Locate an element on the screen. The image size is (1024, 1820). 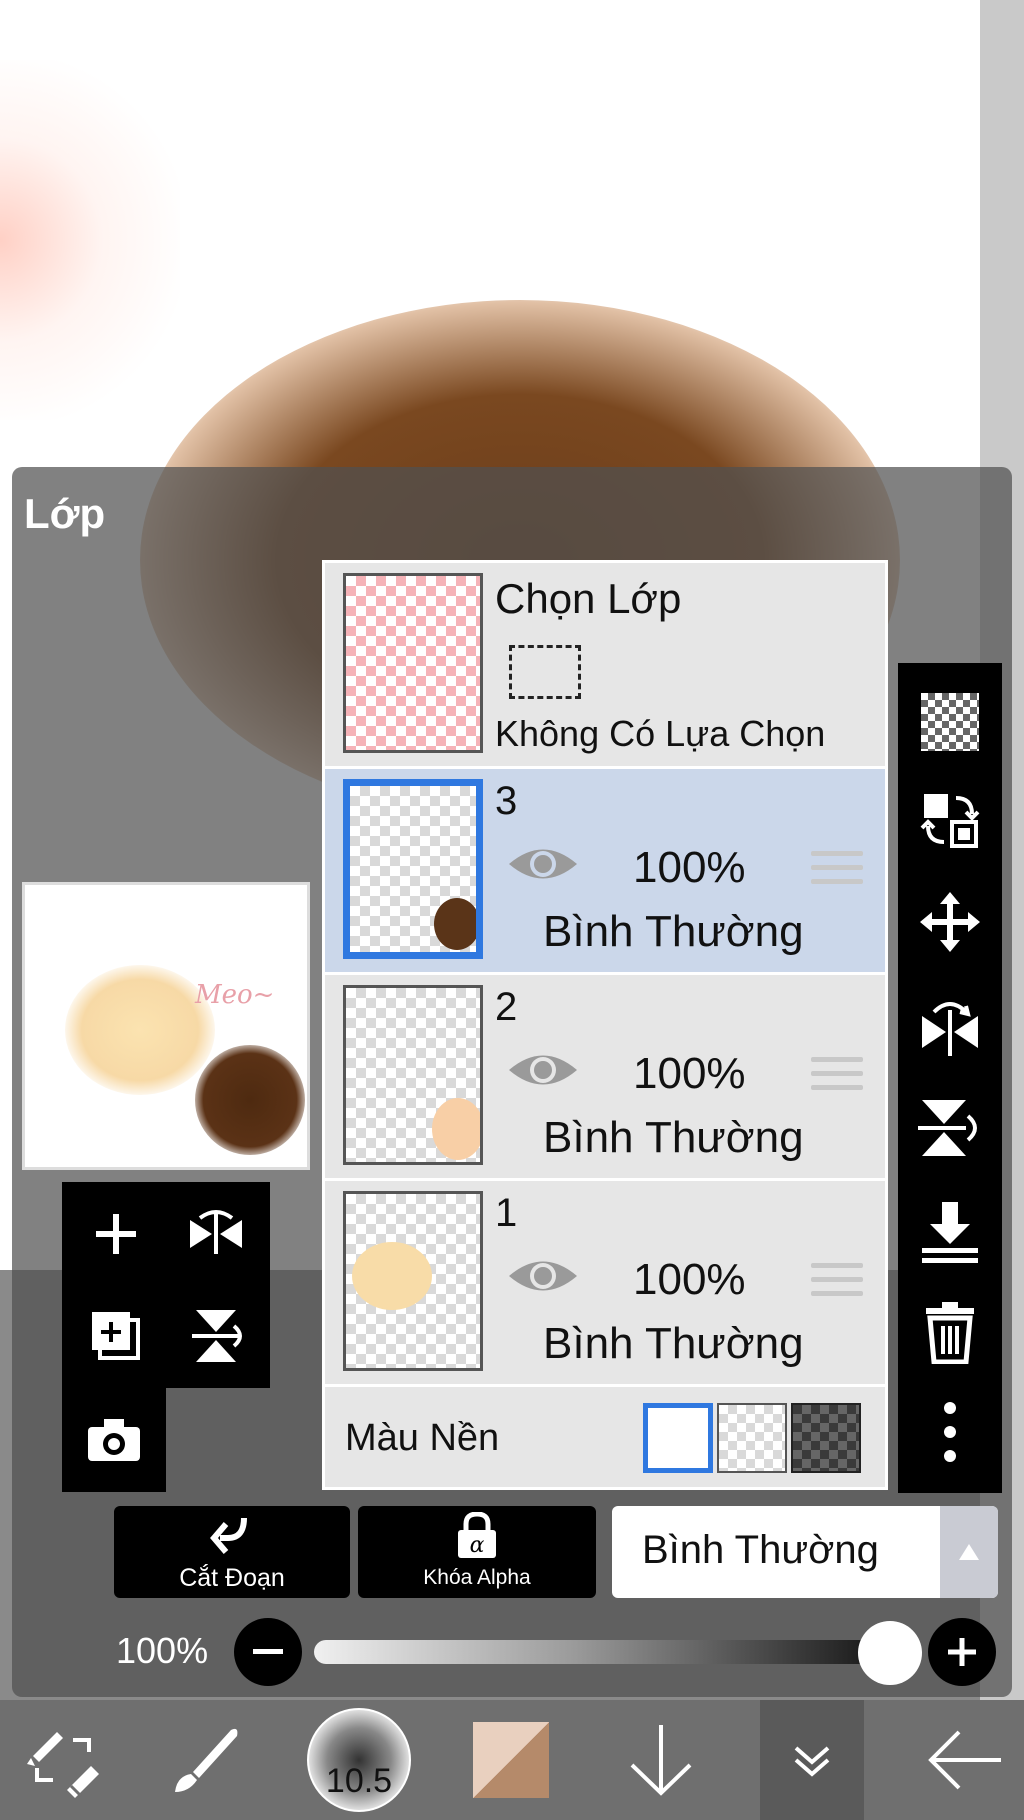
brush-tool-button is located at coordinates (205, 1760).